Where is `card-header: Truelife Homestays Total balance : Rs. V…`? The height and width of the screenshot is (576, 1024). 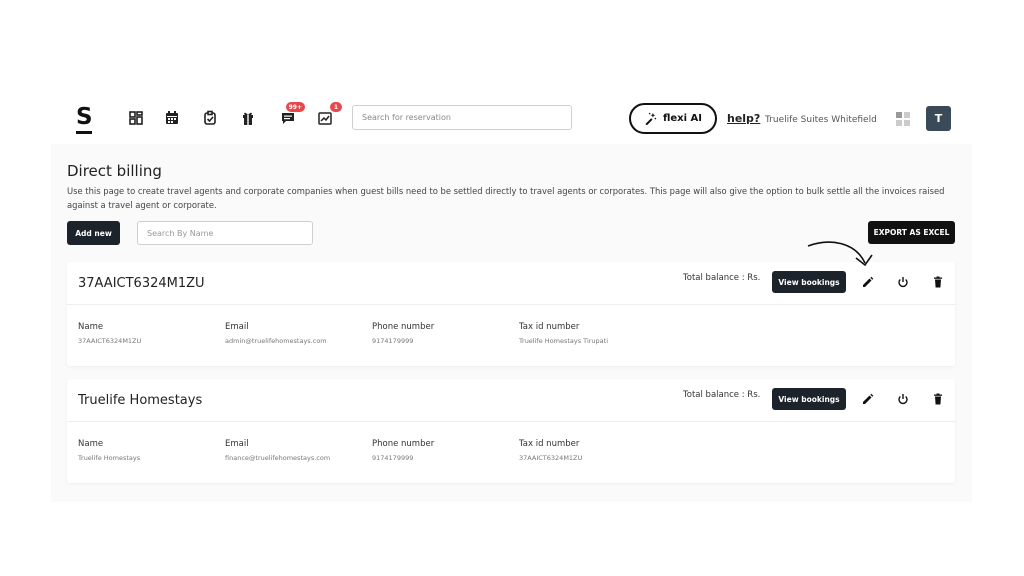 card-header: Truelife Homestays Total balance : Rs. V… is located at coordinates (511, 400).